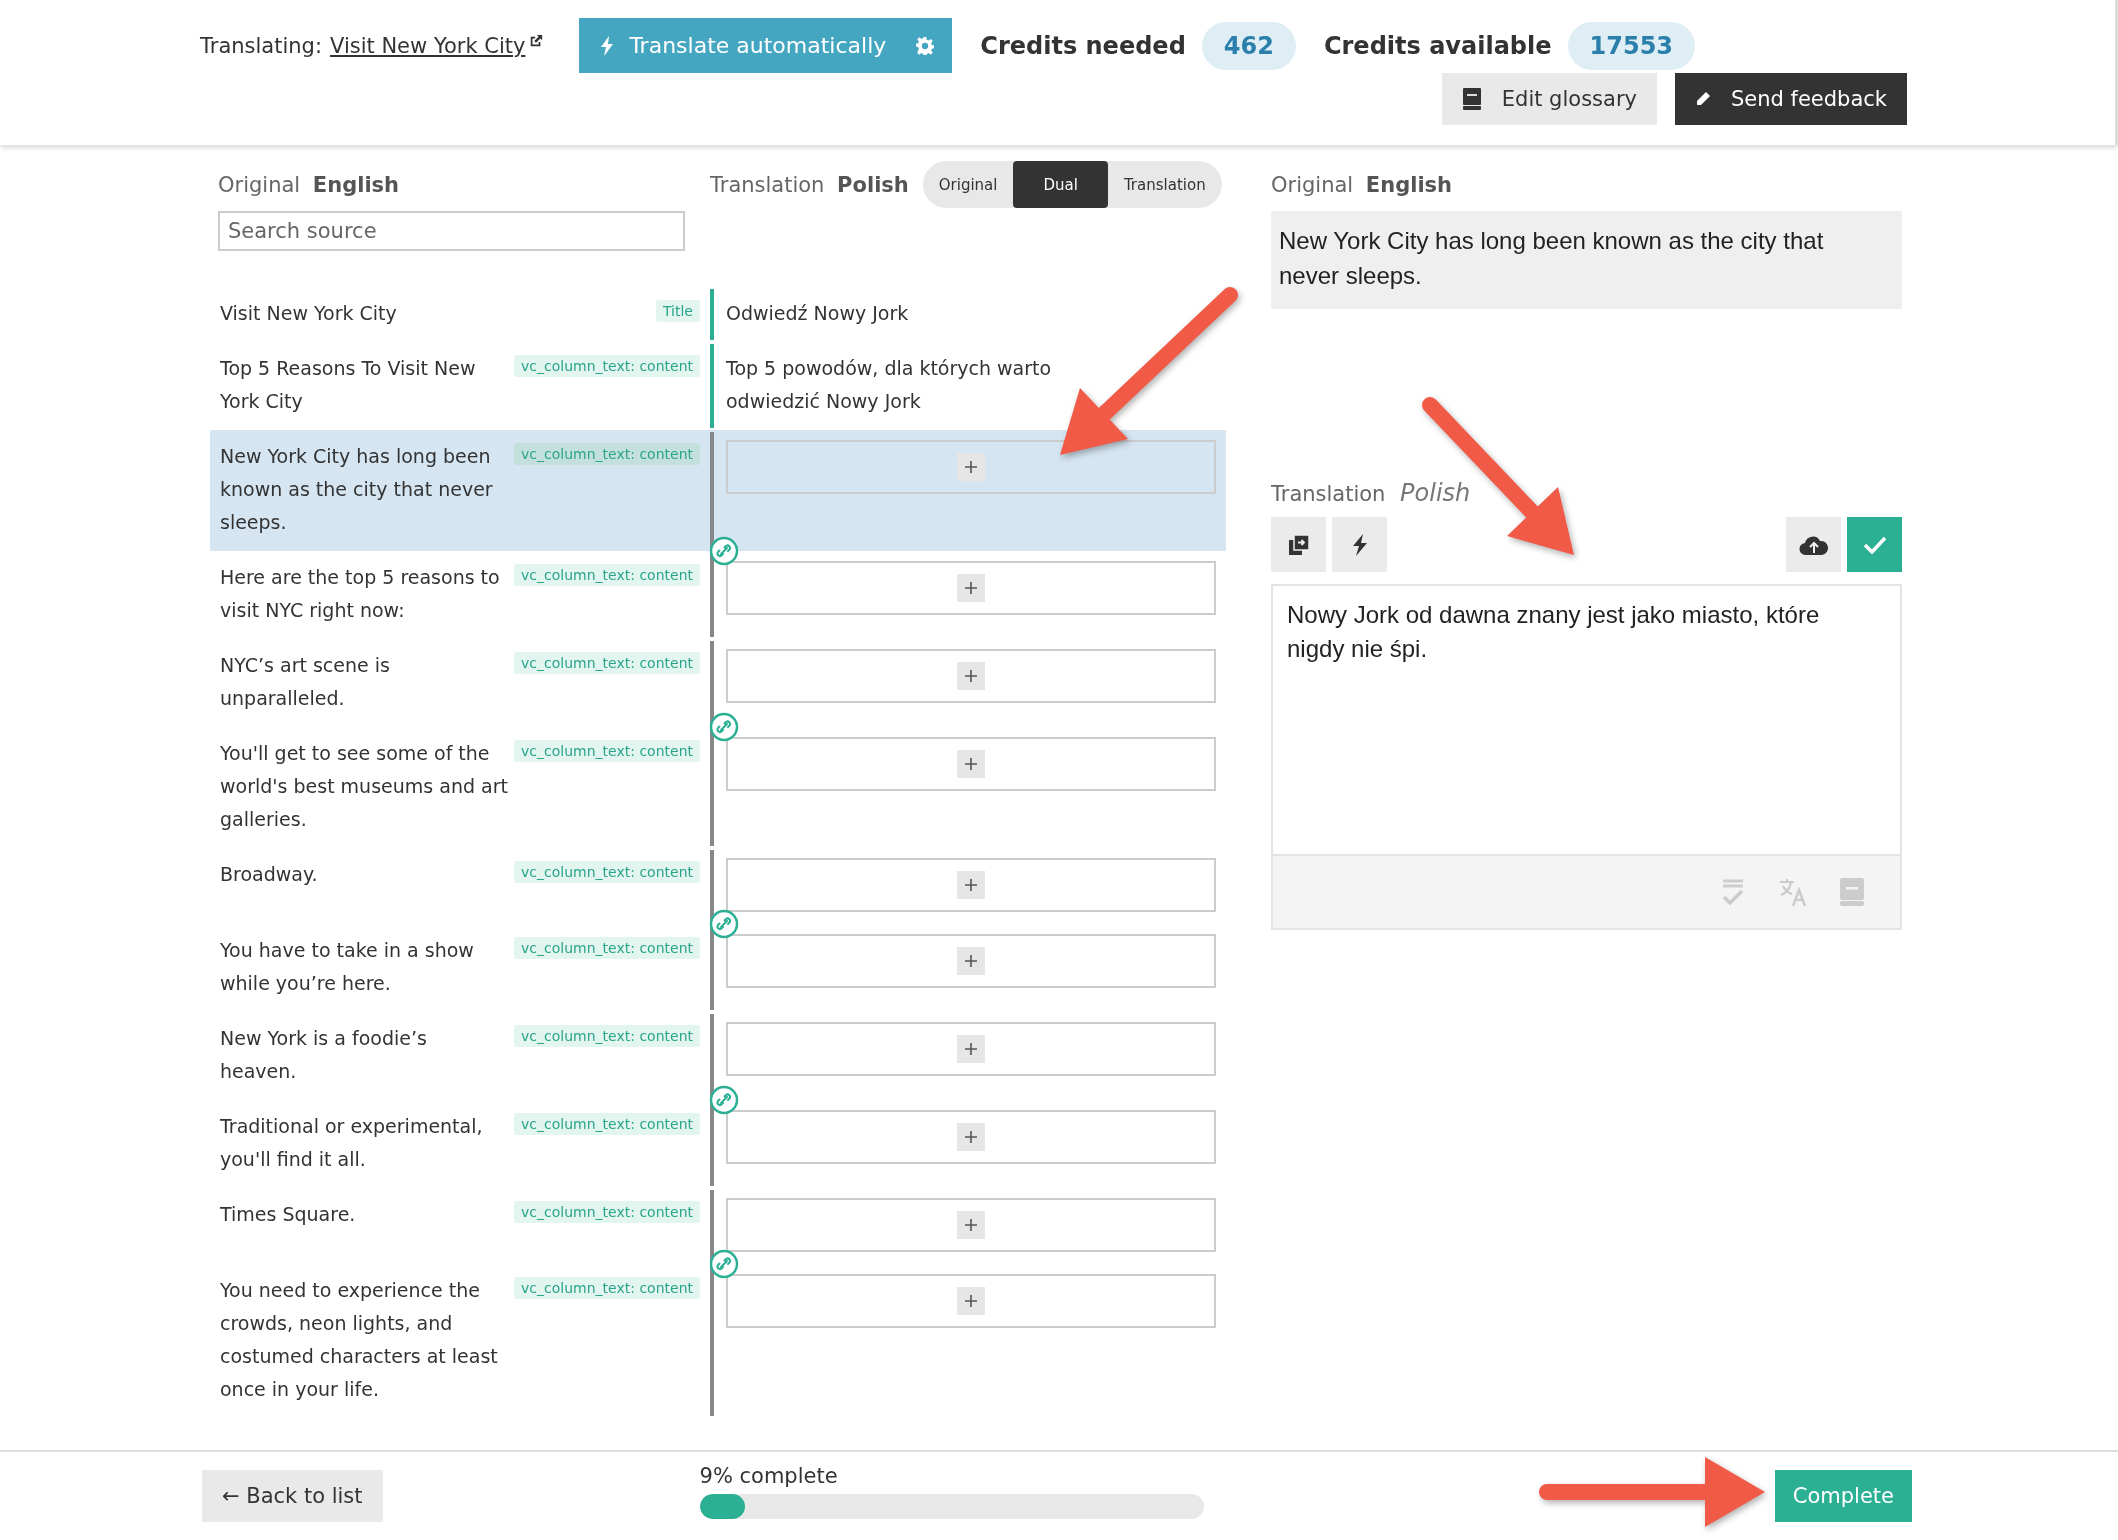 The image size is (2118, 1540). I want to click on credits-label: Credits needed, so click(1083, 45).